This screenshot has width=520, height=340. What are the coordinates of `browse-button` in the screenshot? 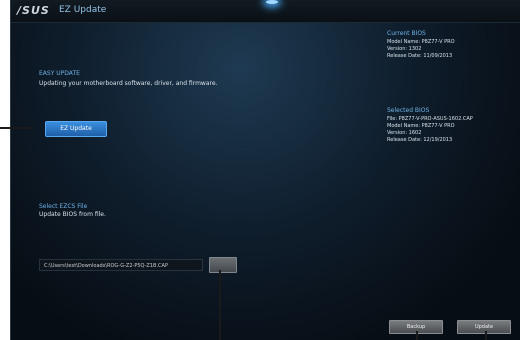 It's located at (223, 265).